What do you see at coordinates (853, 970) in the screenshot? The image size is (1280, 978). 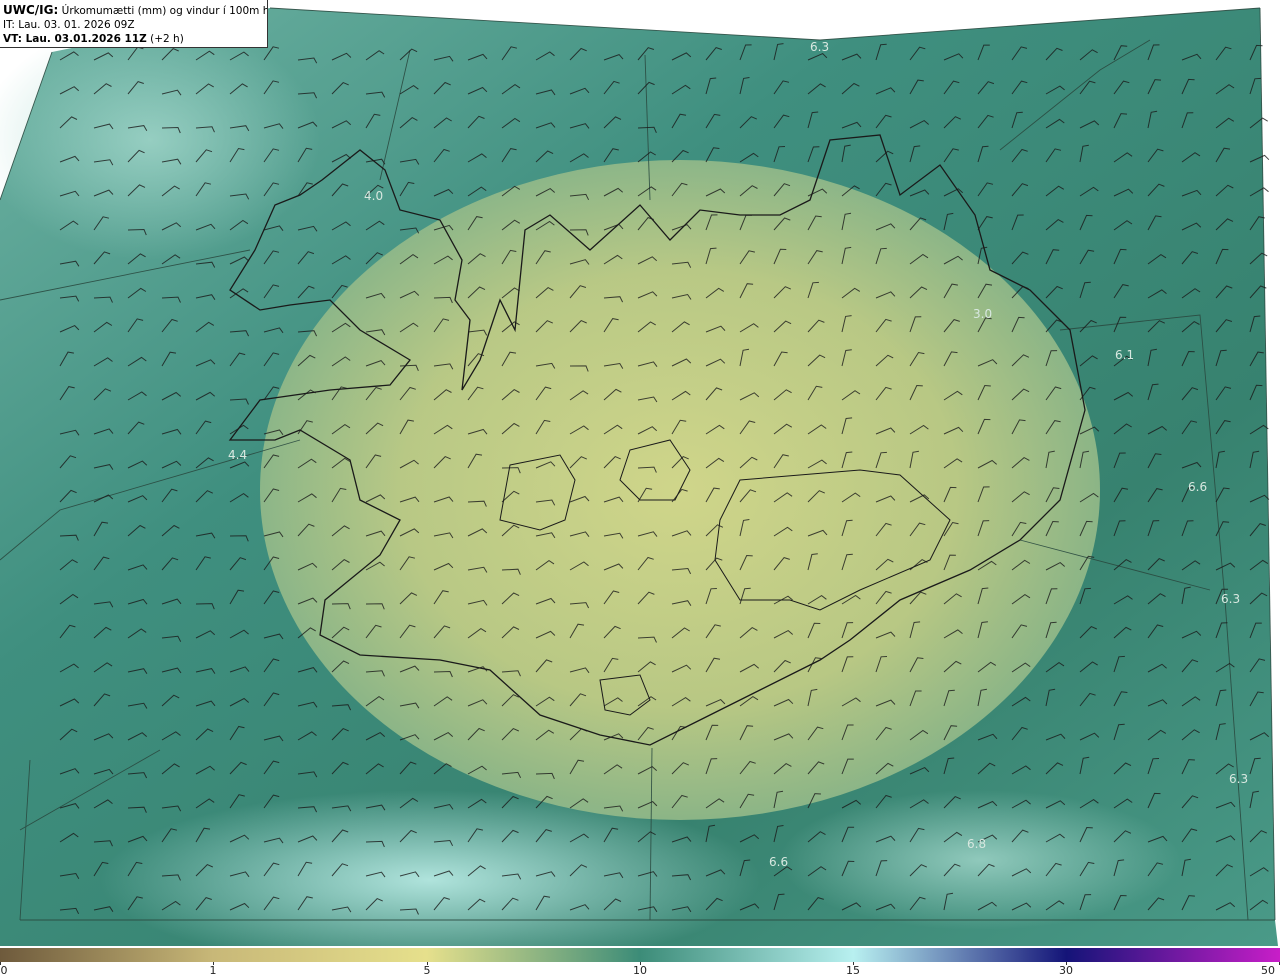 I see `colorbar-tick-label: 15` at bounding box center [853, 970].